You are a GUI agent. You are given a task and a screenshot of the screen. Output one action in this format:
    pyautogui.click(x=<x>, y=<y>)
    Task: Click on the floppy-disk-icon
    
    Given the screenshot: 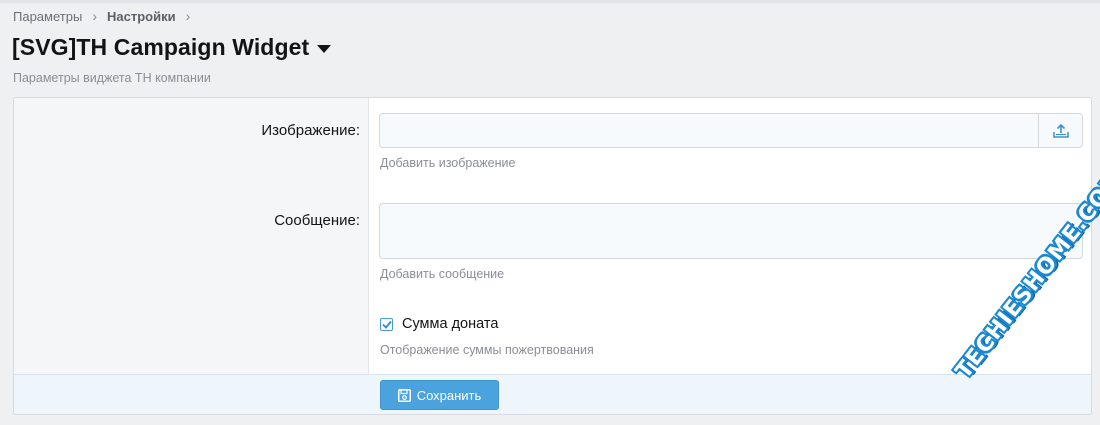 What is the action you would take?
    pyautogui.click(x=404, y=395)
    